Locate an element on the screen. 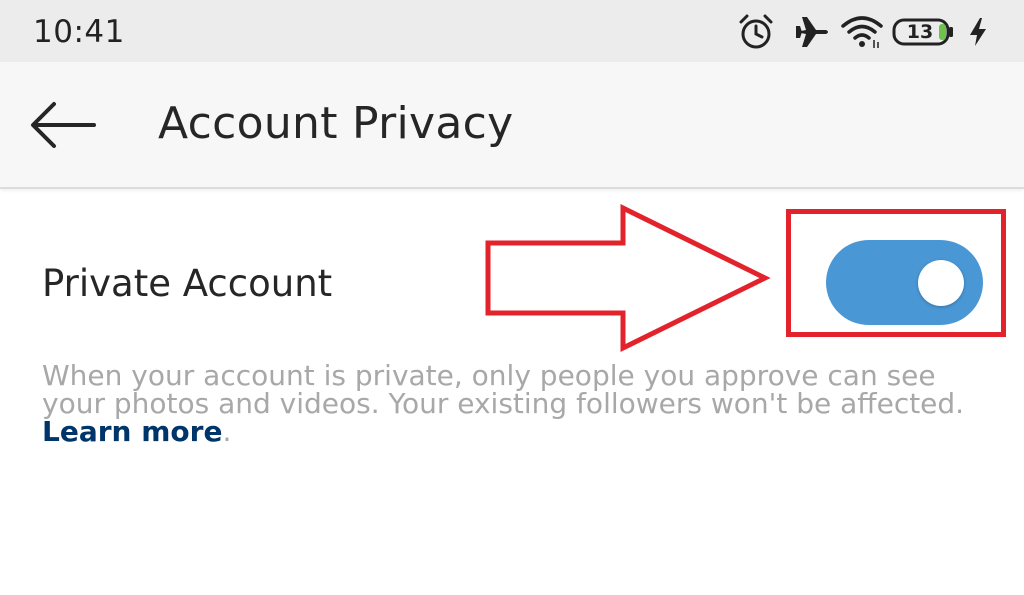 This screenshot has height=595, width=1024. back-arrow-icon is located at coordinates (63, 125).